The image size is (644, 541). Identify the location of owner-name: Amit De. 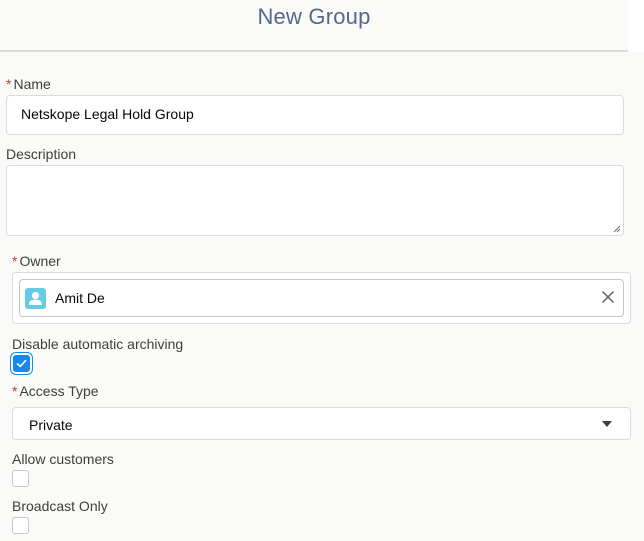
(80, 298).